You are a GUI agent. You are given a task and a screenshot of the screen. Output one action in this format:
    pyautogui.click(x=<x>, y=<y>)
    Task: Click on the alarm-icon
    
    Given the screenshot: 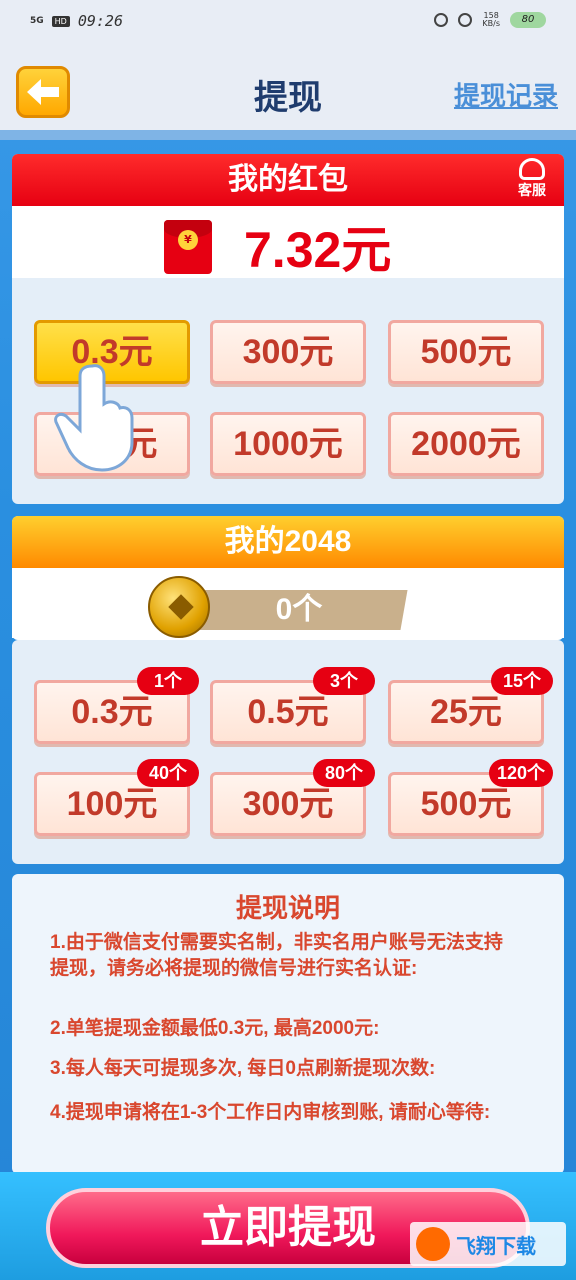 What is the action you would take?
    pyautogui.click(x=441, y=20)
    